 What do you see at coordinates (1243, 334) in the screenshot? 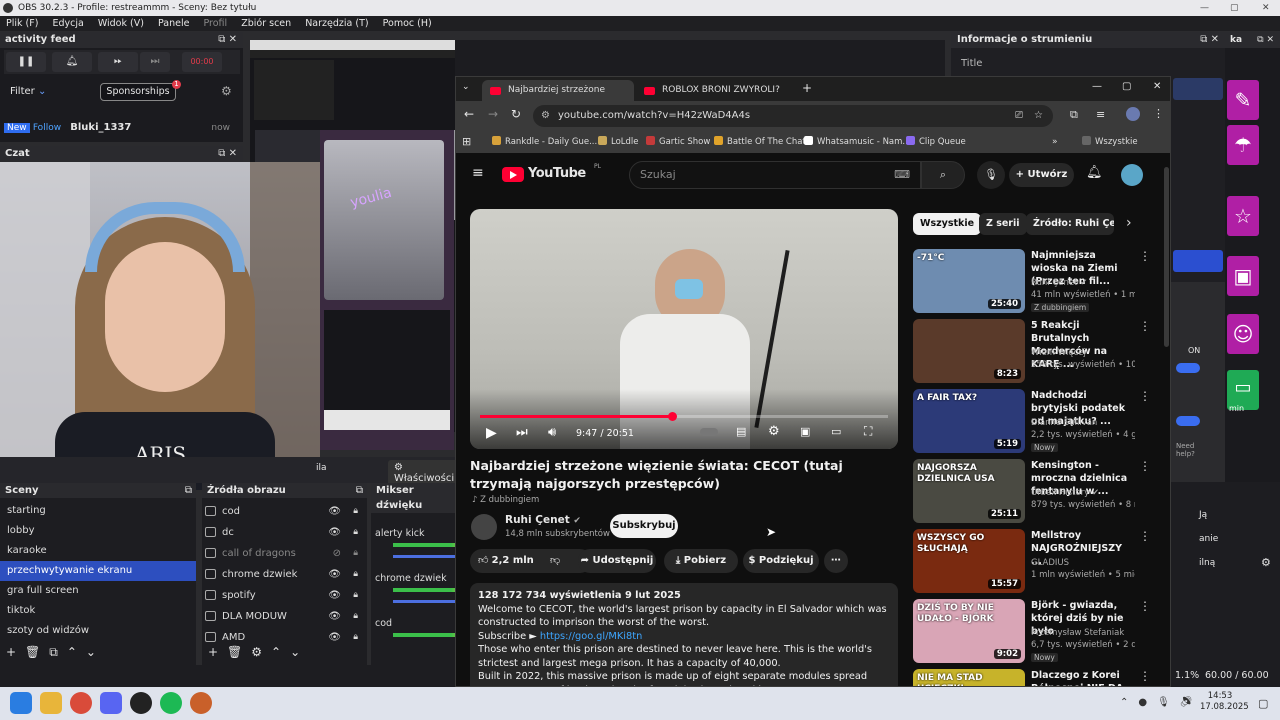
I see `smile-icon: ☺` at bounding box center [1243, 334].